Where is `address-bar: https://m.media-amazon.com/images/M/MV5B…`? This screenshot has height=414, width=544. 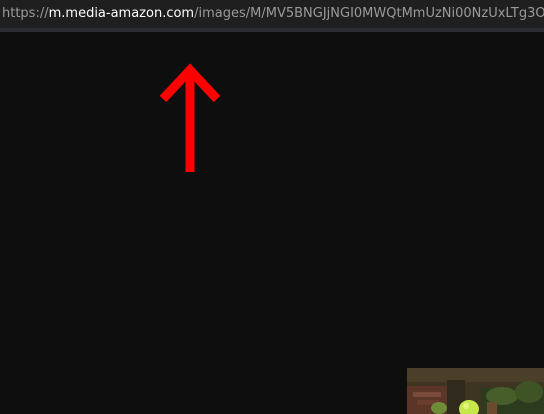 address-bar: https://m.media-amazon.com/images/M/MV5B… is located at coordinates (272, 14).